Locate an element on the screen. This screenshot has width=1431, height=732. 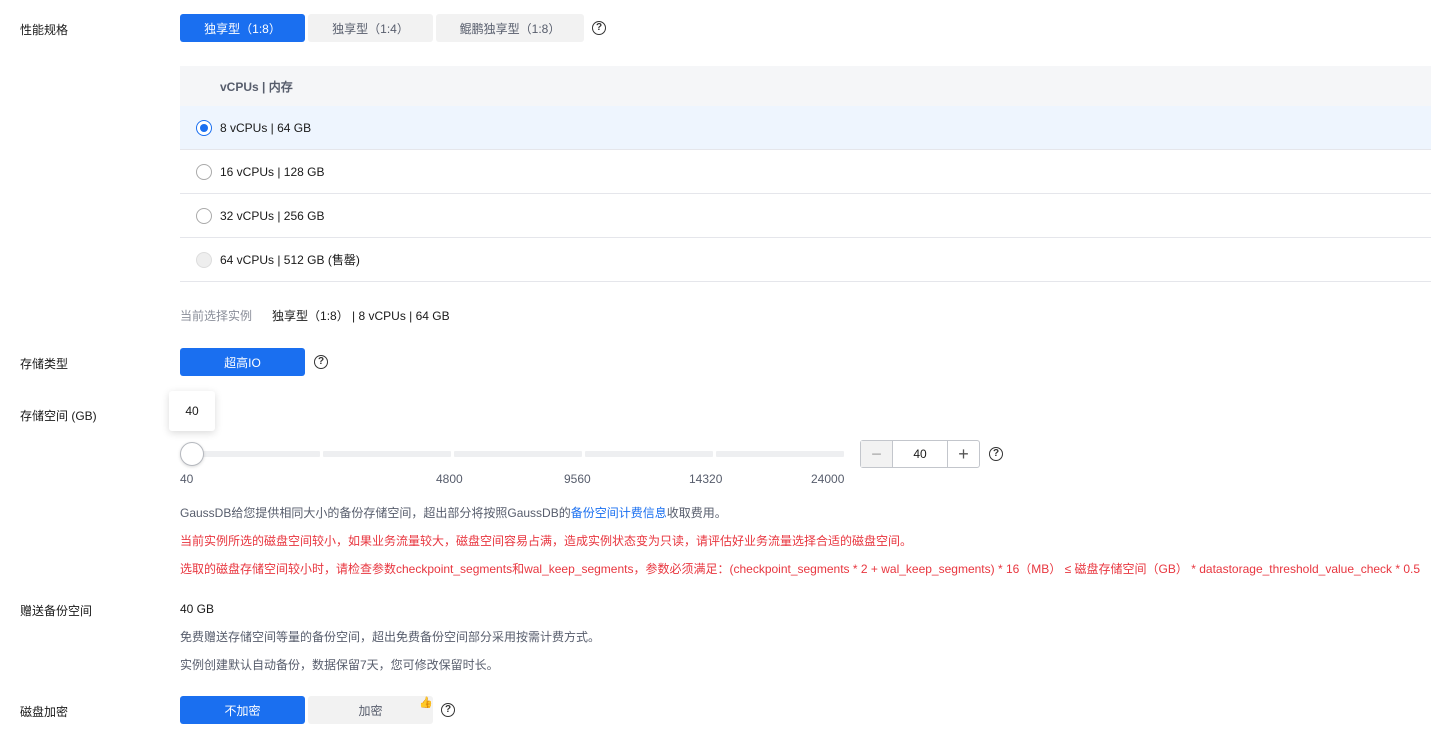
storage-type-help-icon: ? is located at coordinates (321, 362).